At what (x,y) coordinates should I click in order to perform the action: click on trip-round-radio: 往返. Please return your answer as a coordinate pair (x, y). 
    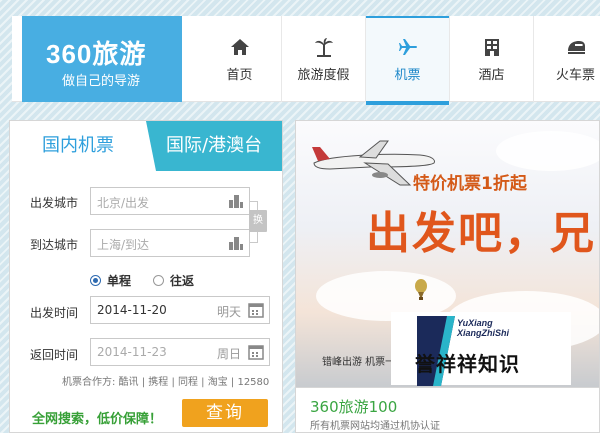
    Looking at the image, I should click on (173, 280).